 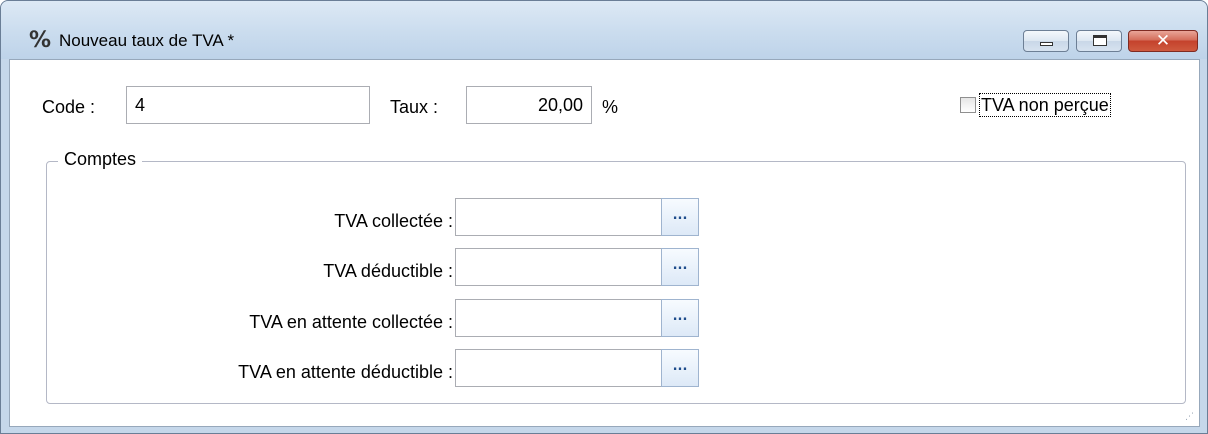 What do you see at coordinates (1046, 44) in the screenshot?
I see `minimize-icon` at bounding box center [1046, 44].